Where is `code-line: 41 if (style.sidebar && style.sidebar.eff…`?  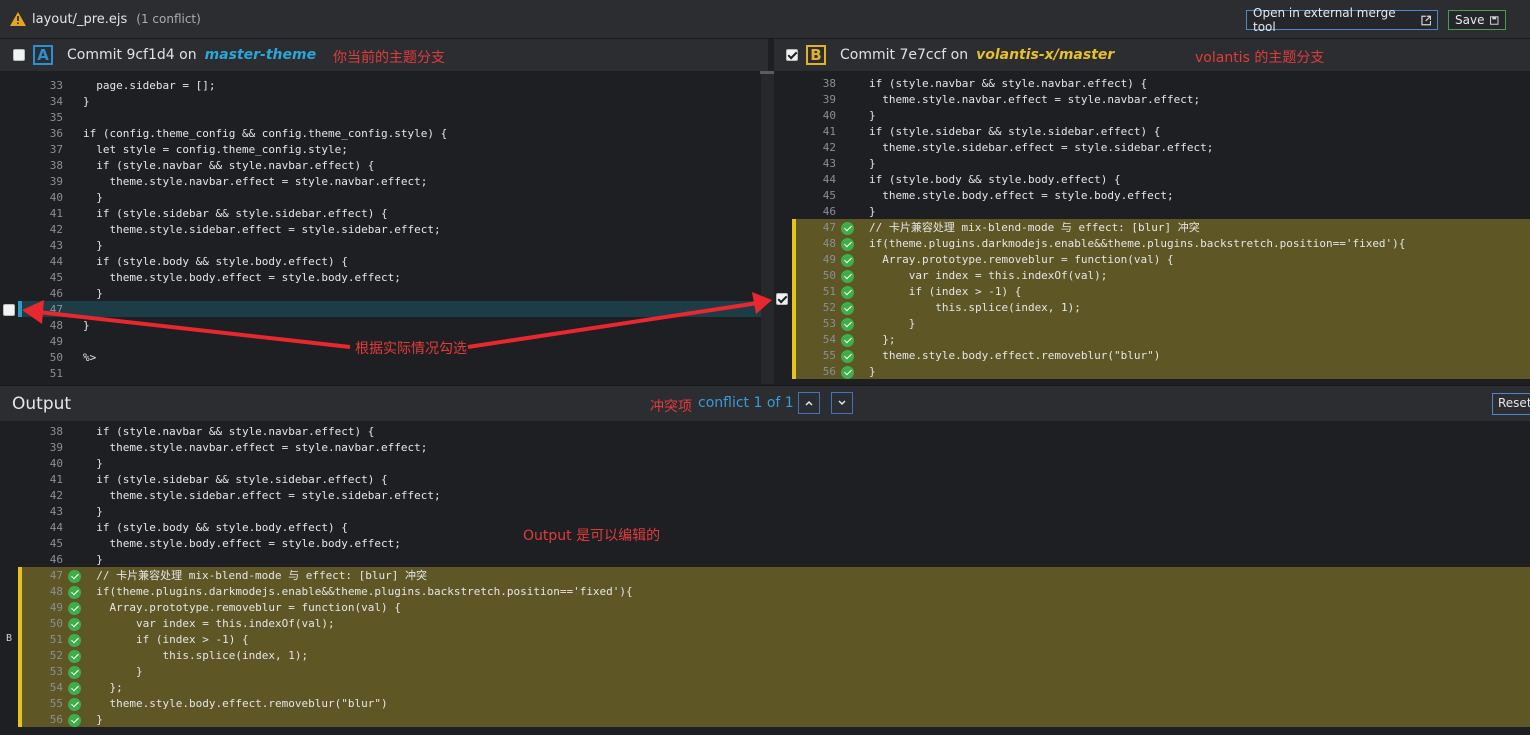 code-line: 41 if (style.sidebar && style.sidebar.eff… is located at coordinates (1161, 132).